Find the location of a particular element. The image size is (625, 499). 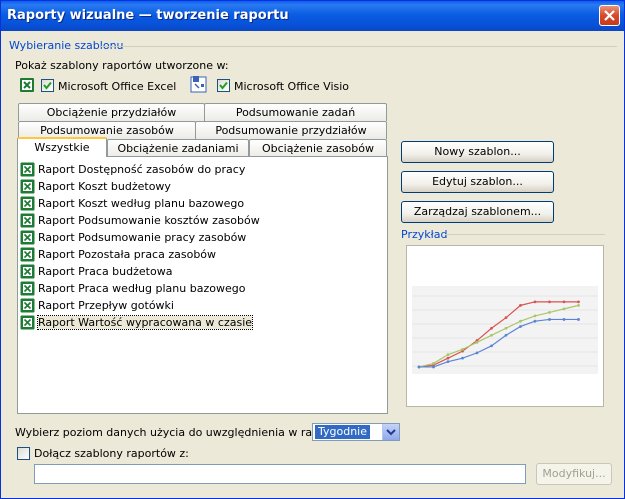

report-list-item: Raport Koszt według planu bazowego is located at coordinates (201, 203).